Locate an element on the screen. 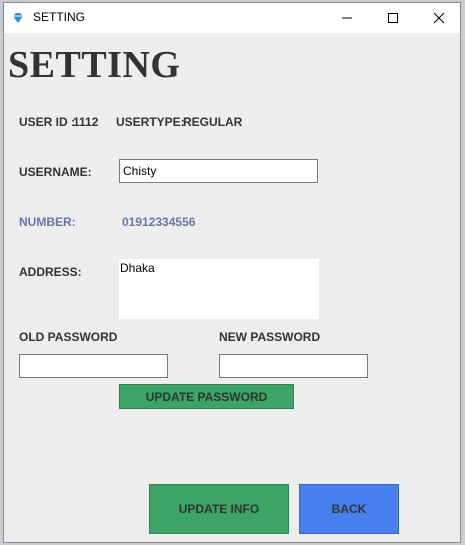 The height and width of the screenshot is (545, 465). number-value: 01912334556 is located at coordinates (159, 222).